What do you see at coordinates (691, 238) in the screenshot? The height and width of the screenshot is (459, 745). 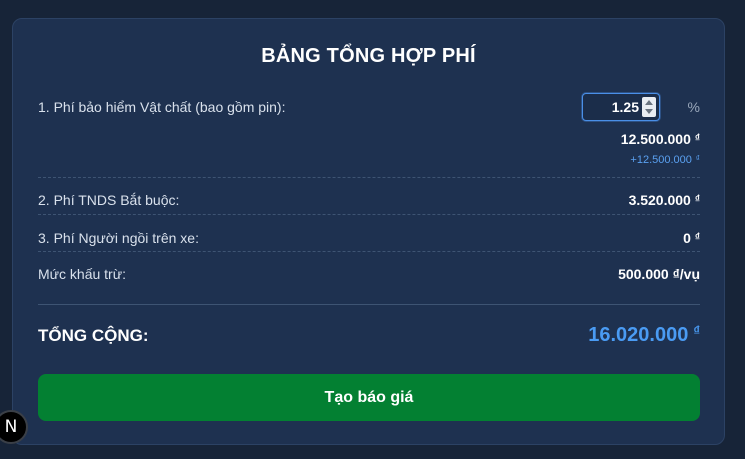 I see `row-nguoi-ngoi-amount: 0 ₫` at bounding box center [691, 238].